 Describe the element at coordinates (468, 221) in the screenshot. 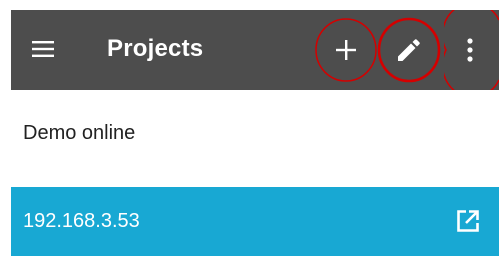

I see `open-in-new-icon` at that location.